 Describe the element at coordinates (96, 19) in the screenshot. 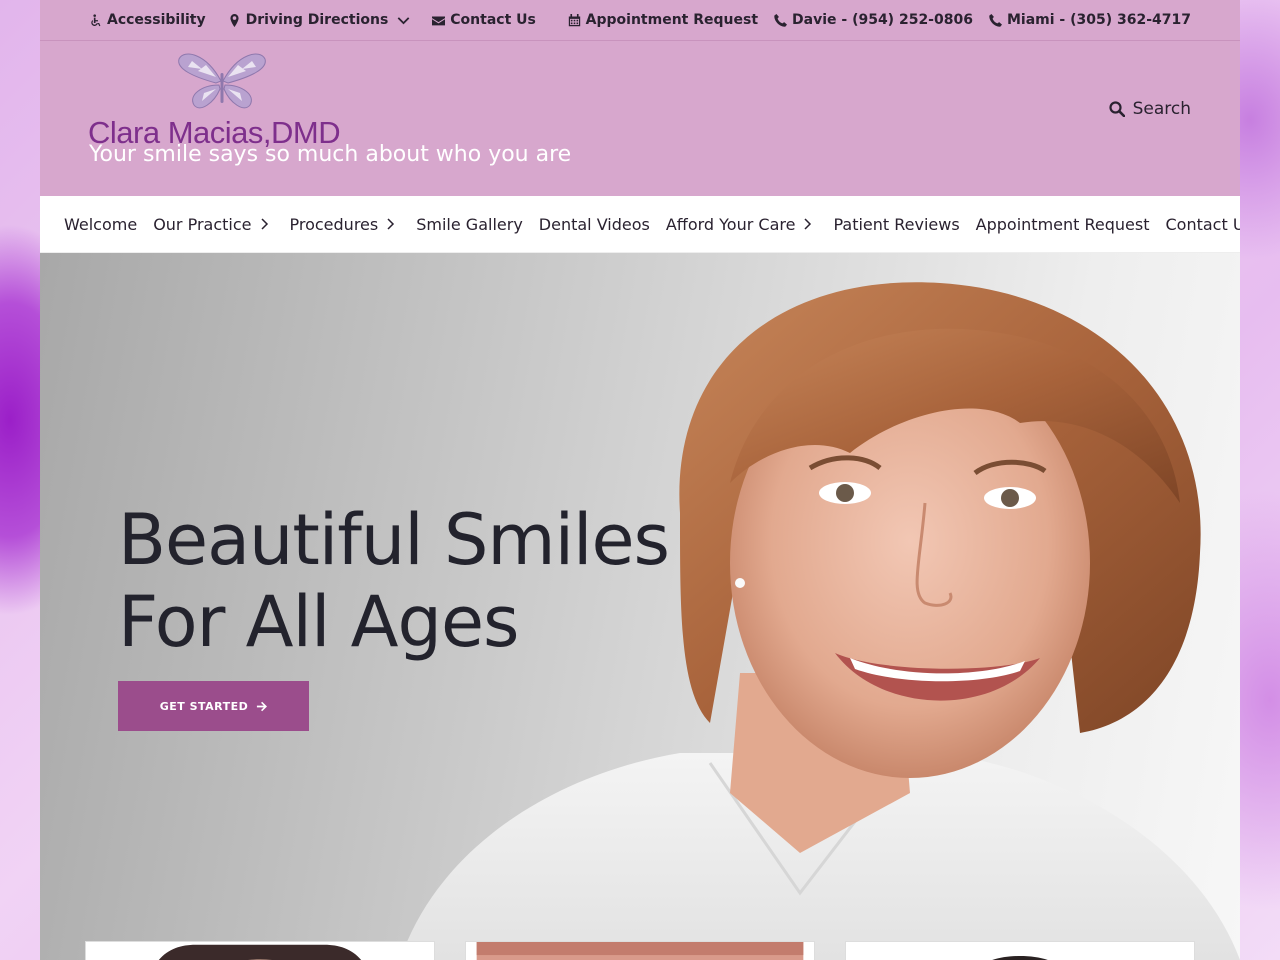

I see `wheelchair-icon` at that location.